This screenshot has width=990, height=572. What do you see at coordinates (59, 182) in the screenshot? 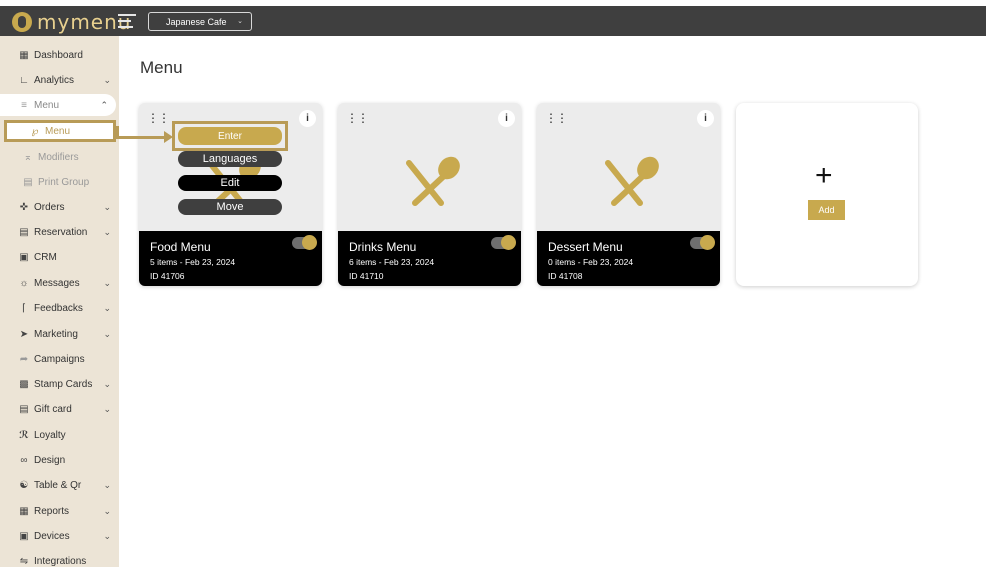
I see `sidebar-subitem-print-group: ▤ Print Group` at bounding box center [59, 182].